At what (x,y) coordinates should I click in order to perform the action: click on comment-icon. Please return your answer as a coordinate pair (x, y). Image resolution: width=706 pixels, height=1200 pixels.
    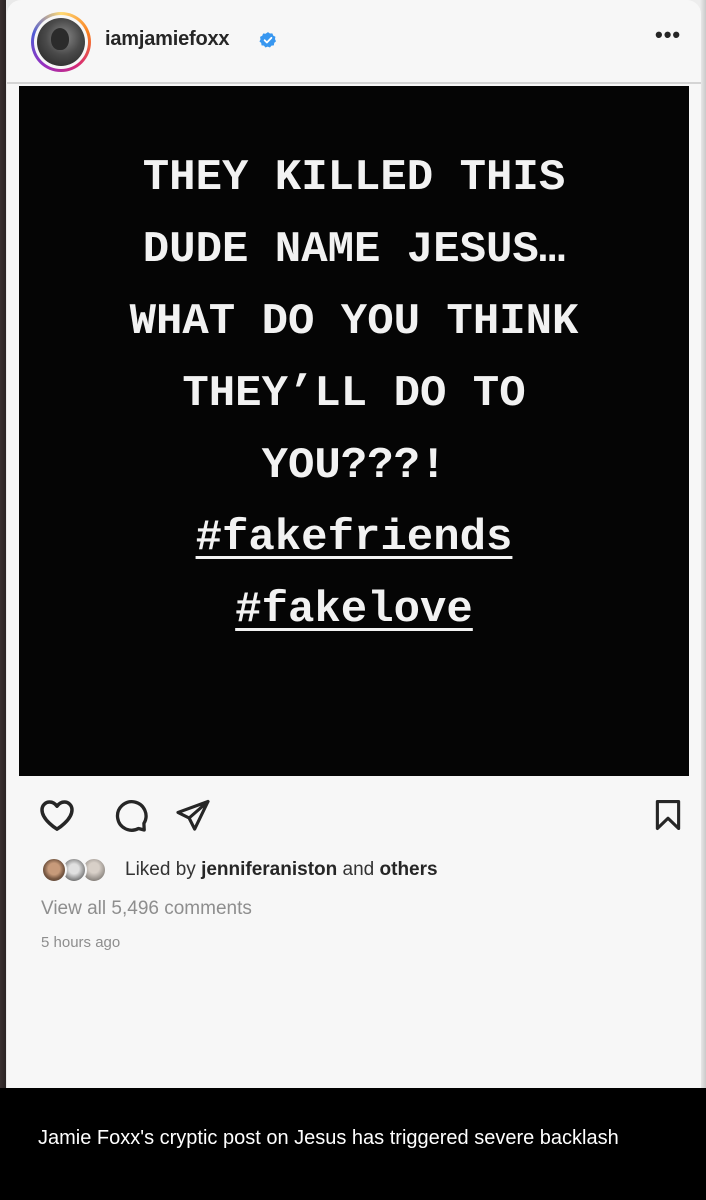
    Looking at the image, I should click on (131, 815).